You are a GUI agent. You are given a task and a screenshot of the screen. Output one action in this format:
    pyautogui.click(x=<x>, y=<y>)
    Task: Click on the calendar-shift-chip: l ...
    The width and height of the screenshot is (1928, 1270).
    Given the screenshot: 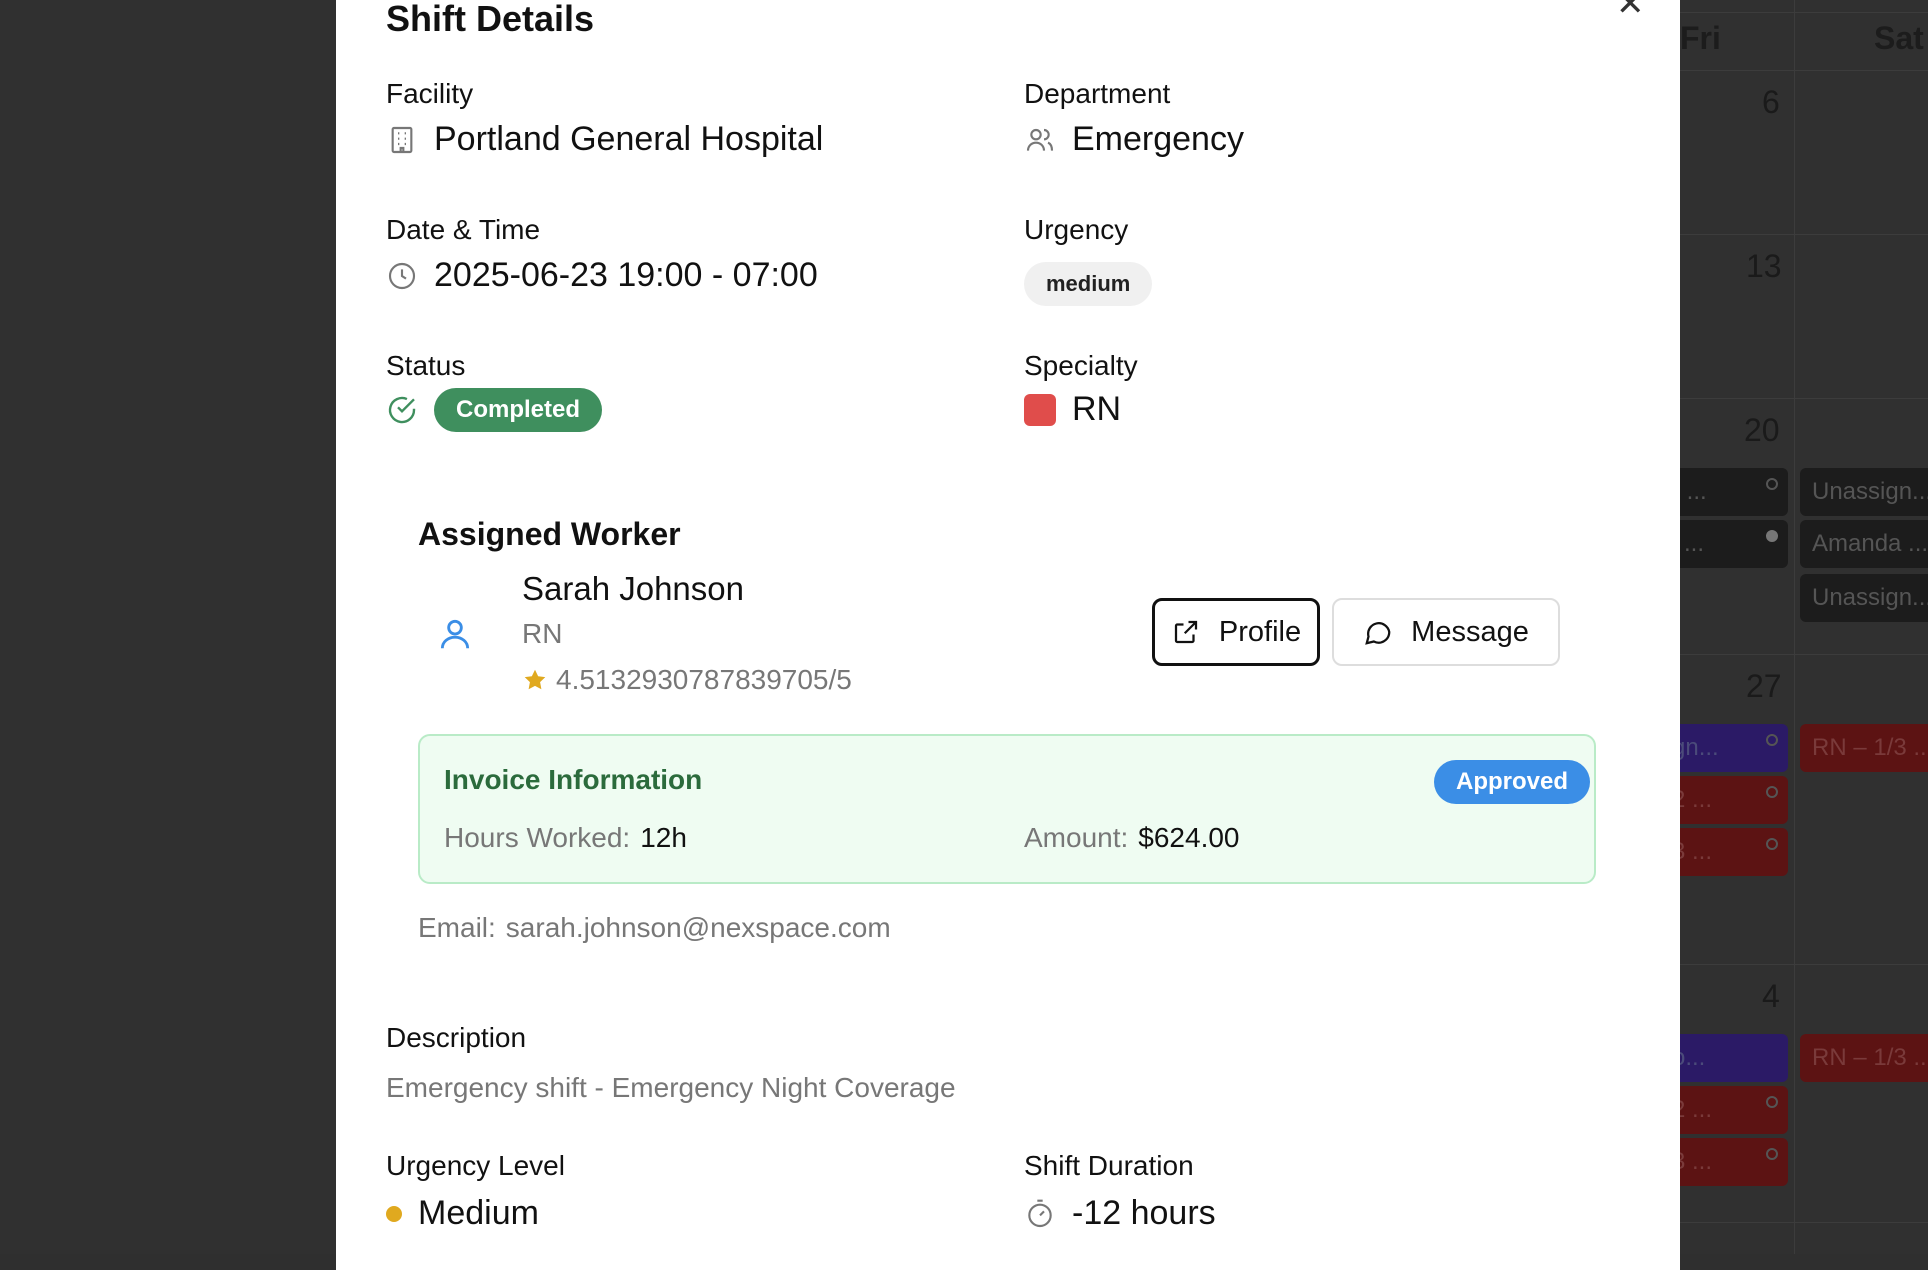 What is the action you would take?
    pyautogui.click(x=1734, y=544)
    